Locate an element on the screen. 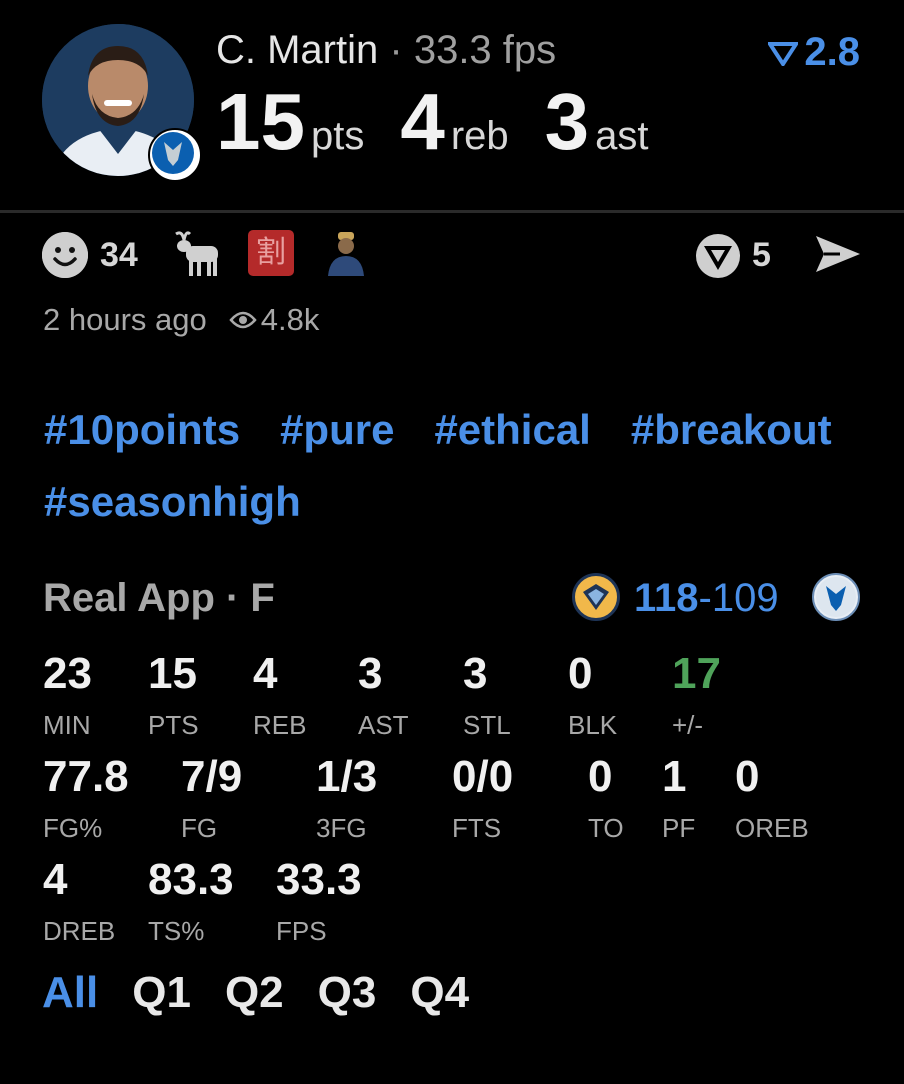 Image resolution: width=904 pixels, height=1084 pixels. game-title: Real App · F is located at coordinates (159, 598).